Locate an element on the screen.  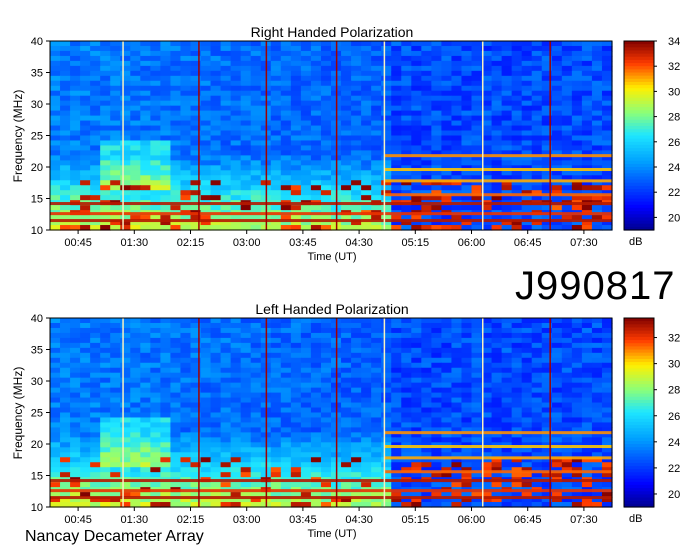
colorbar-unit-right: dB is located at coordinates (636, 242).